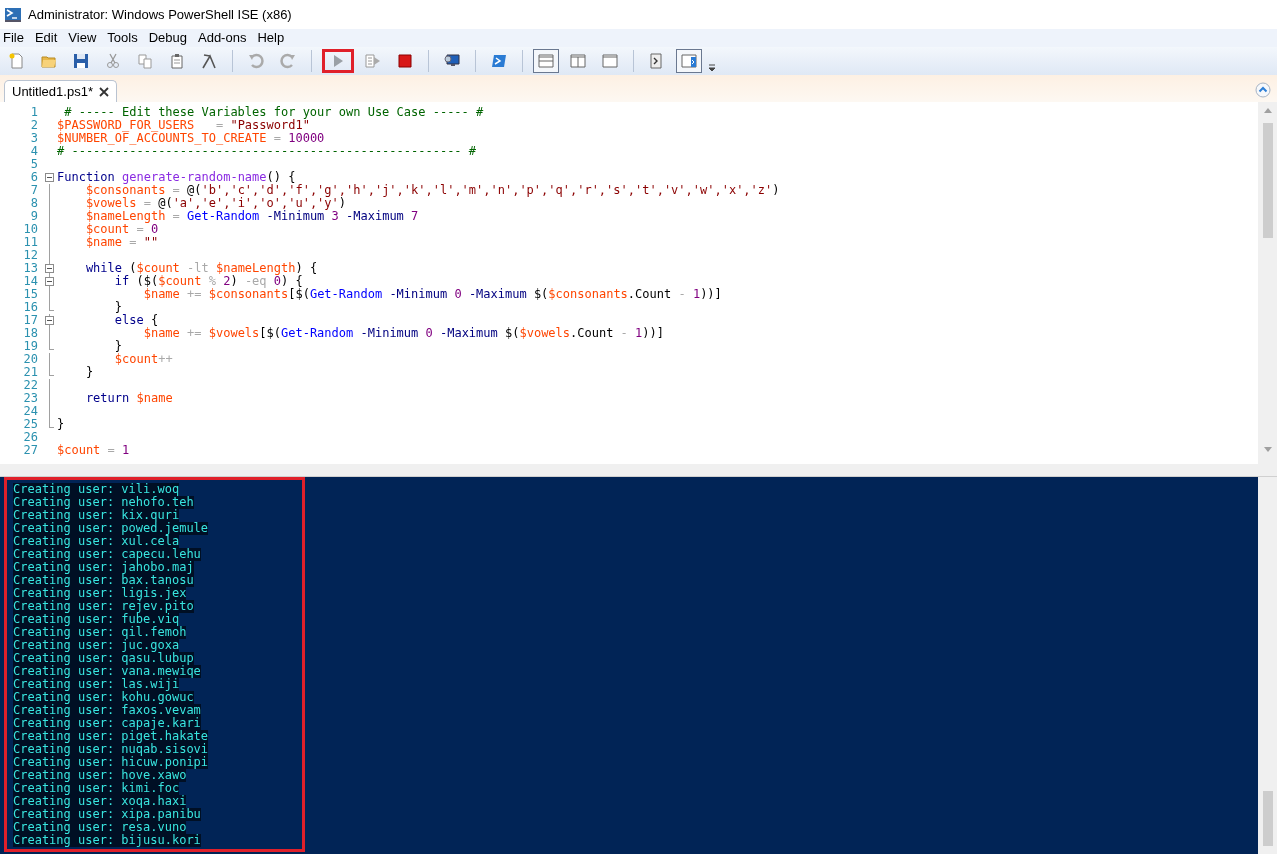 This screenshot has height=854, width=1277. What do you see at coordinates (33, 151) in the screenshot?
I see `line-number: 4` at bounding box center [33, 151].